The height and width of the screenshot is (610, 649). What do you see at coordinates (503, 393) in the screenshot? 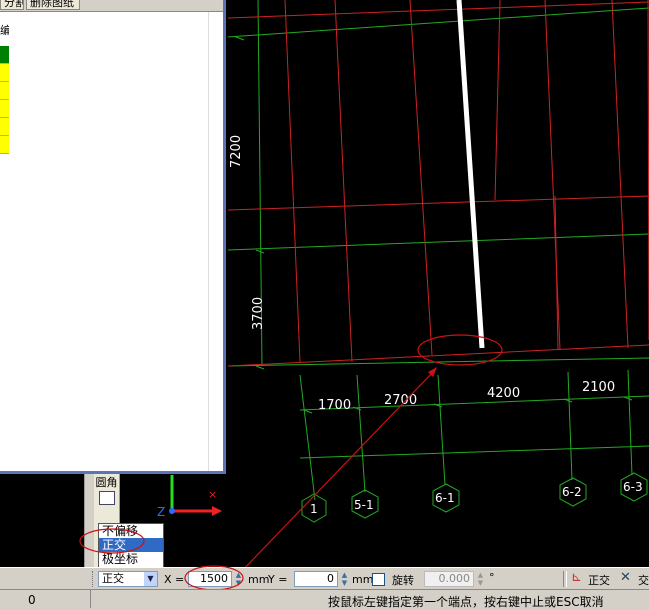
I see `dim-text-horizontal: 4200` at bounding box center [503, 393].